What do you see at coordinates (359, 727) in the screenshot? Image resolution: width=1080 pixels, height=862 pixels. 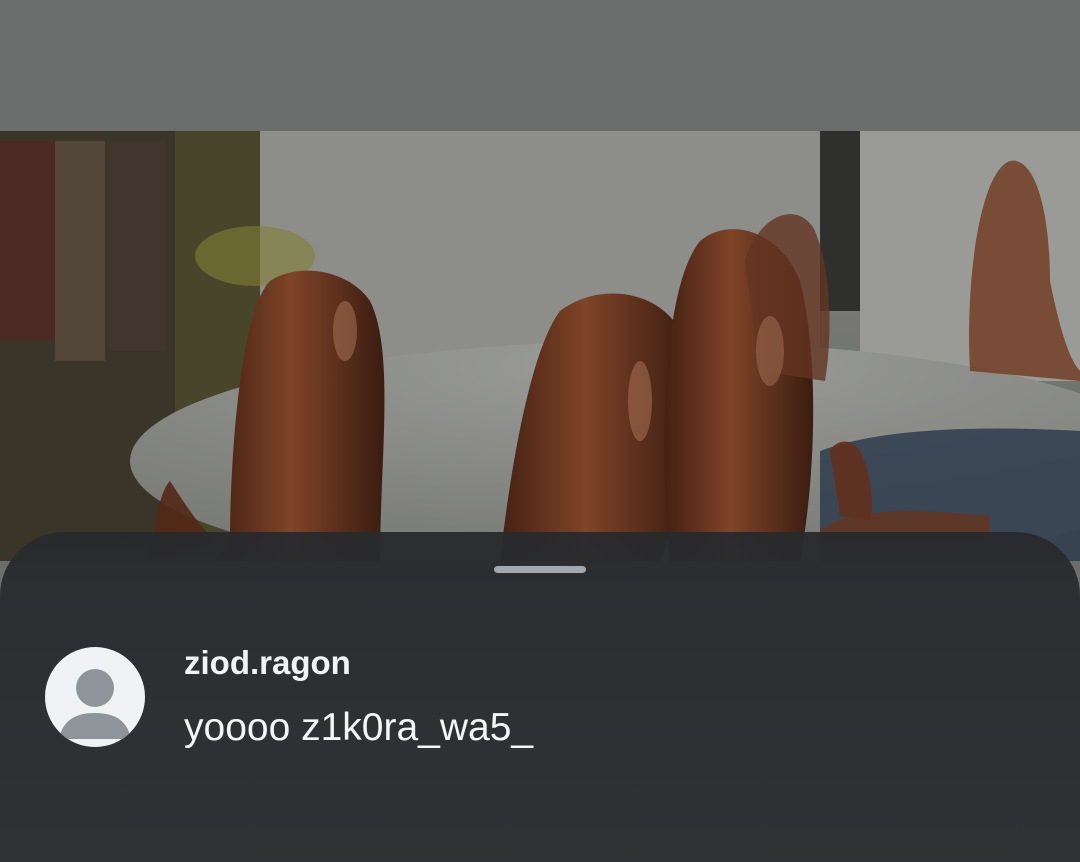 I see `comment-text: yoooo z1k0ra_wa5_` at bounding box center [359, 727].